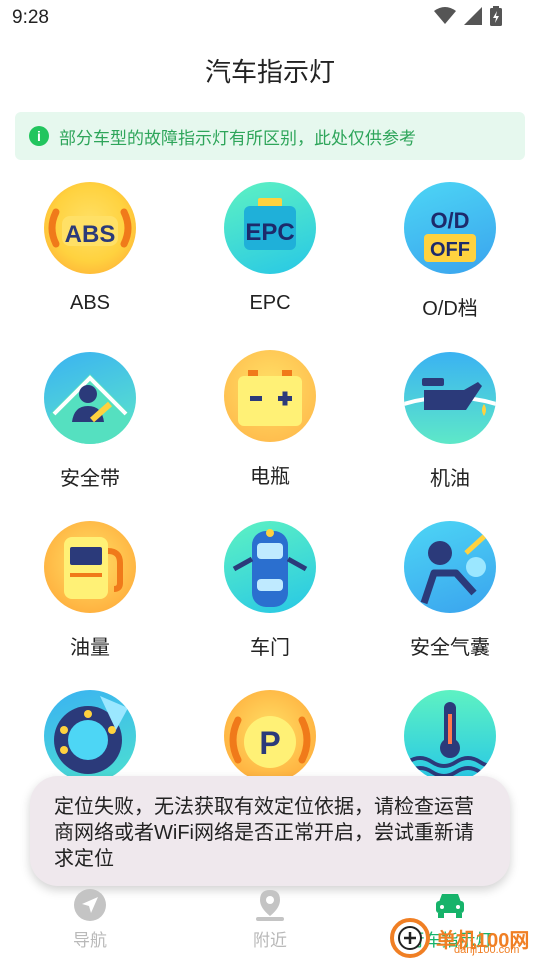 The width and height of the screenshot is (540, 960). I want to click on status-time: 9:28, so click(30, 17).